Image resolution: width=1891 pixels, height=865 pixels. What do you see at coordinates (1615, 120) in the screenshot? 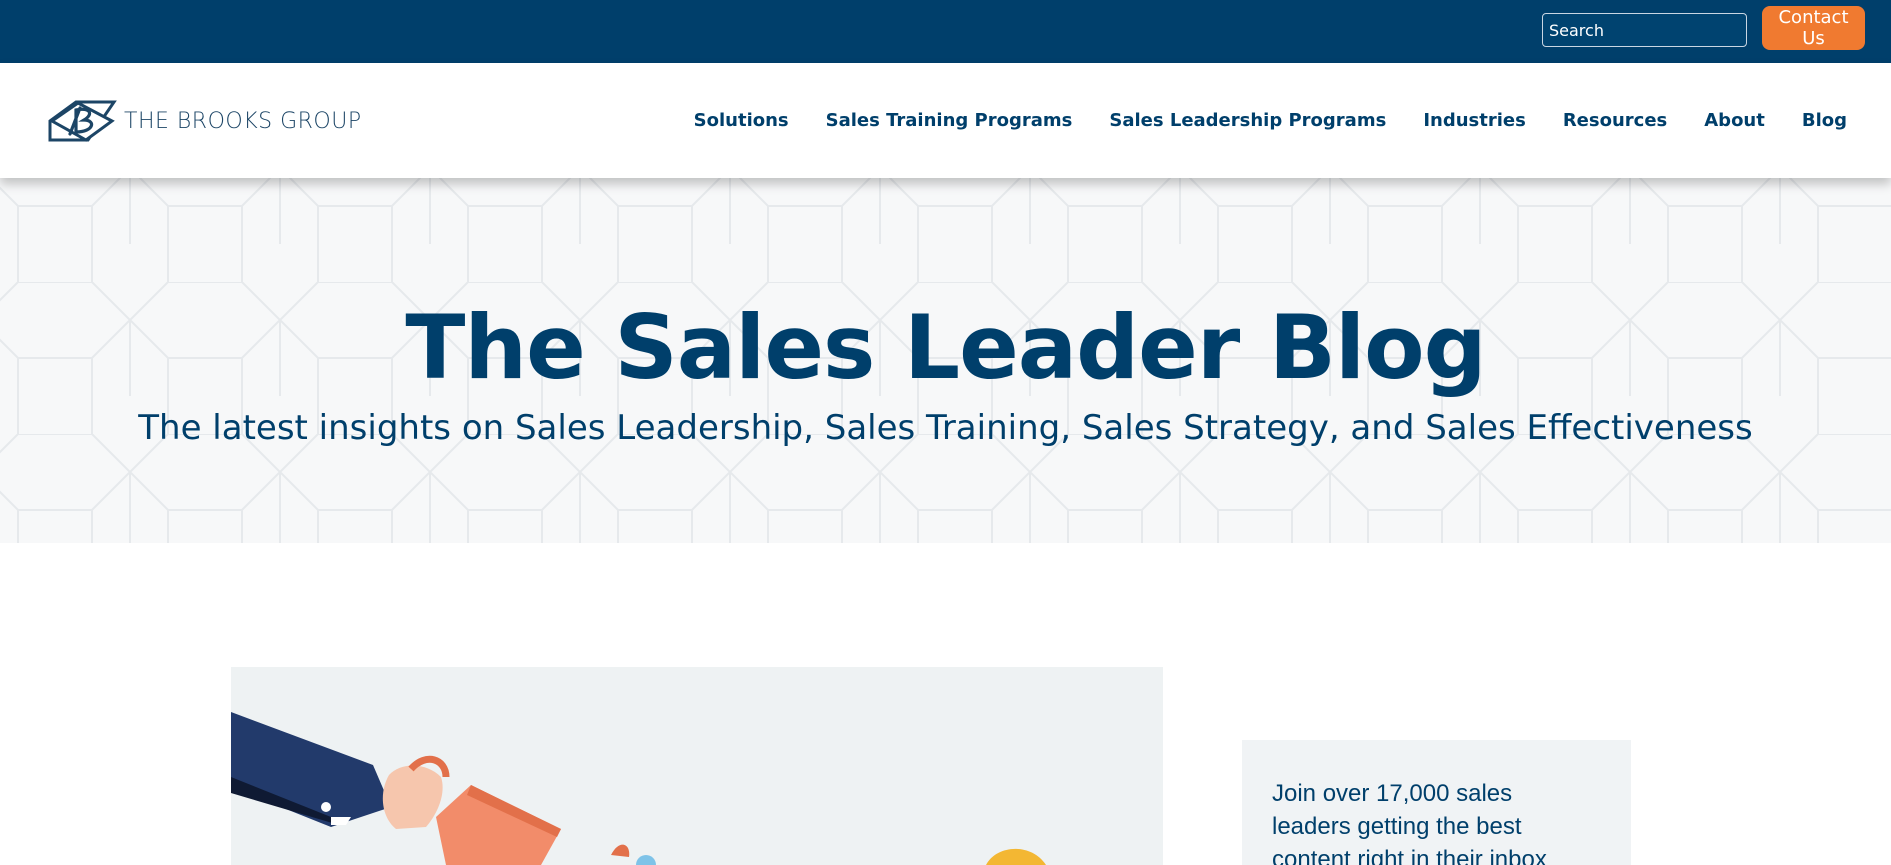
I see `nav-resources: Resources` at bounding box center [1615, 120].